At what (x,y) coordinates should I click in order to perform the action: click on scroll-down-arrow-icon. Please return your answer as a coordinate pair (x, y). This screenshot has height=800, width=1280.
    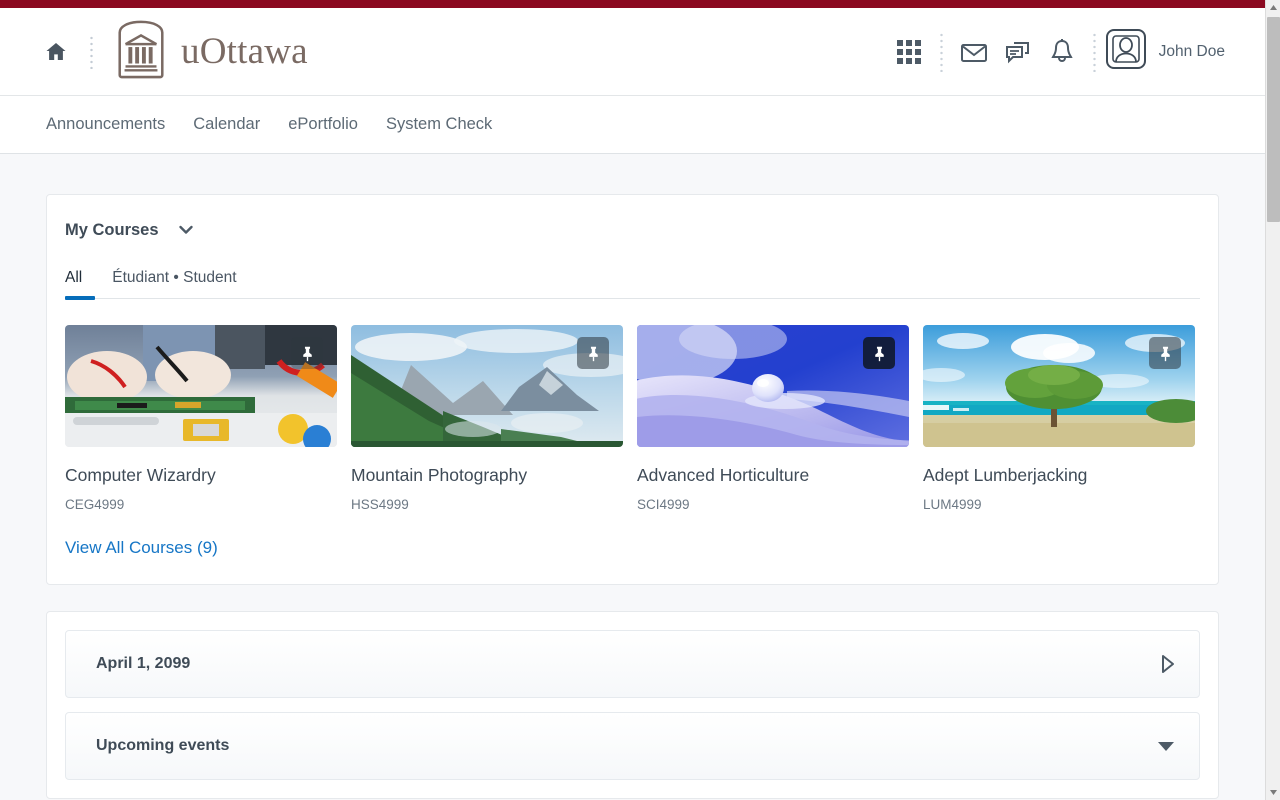
    Looking at the image, I should click on (1273, 792).